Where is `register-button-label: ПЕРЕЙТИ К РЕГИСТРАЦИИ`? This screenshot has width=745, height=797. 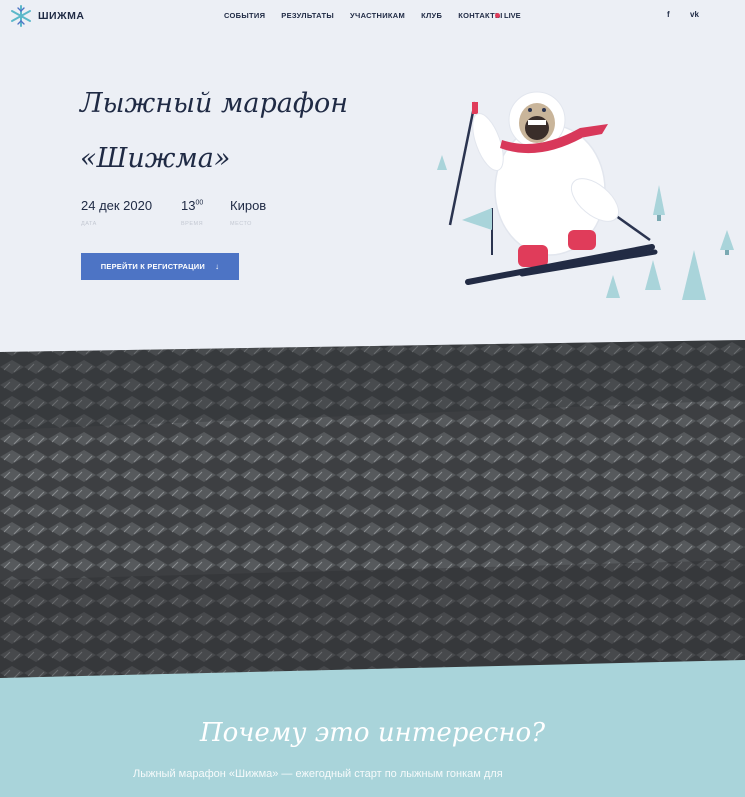 register-button-label: ПЕРЕЙТИ К РЕГИСТРАЦИИ is located at coordinates (152, 266).